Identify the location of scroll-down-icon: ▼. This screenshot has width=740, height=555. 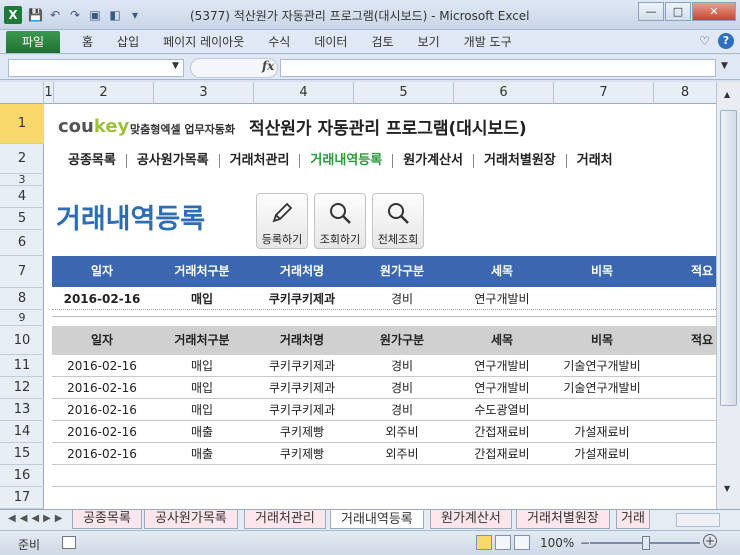
(727, 488).